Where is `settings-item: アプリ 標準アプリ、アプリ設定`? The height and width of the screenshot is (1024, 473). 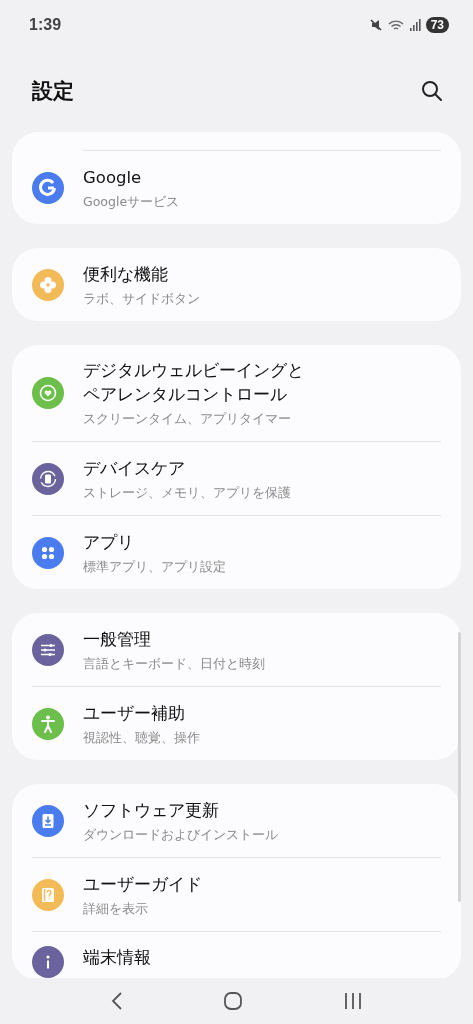
settings-item: アプリ 標準アプリ、アプリ設定 is located at coordinates (236, 552).